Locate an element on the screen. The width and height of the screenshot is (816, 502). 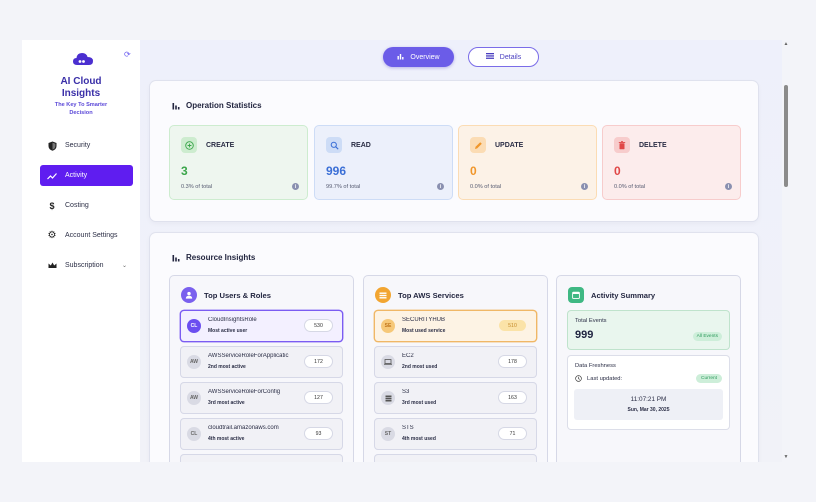
nav-label: Subscription is located at coordinates (84, 265).